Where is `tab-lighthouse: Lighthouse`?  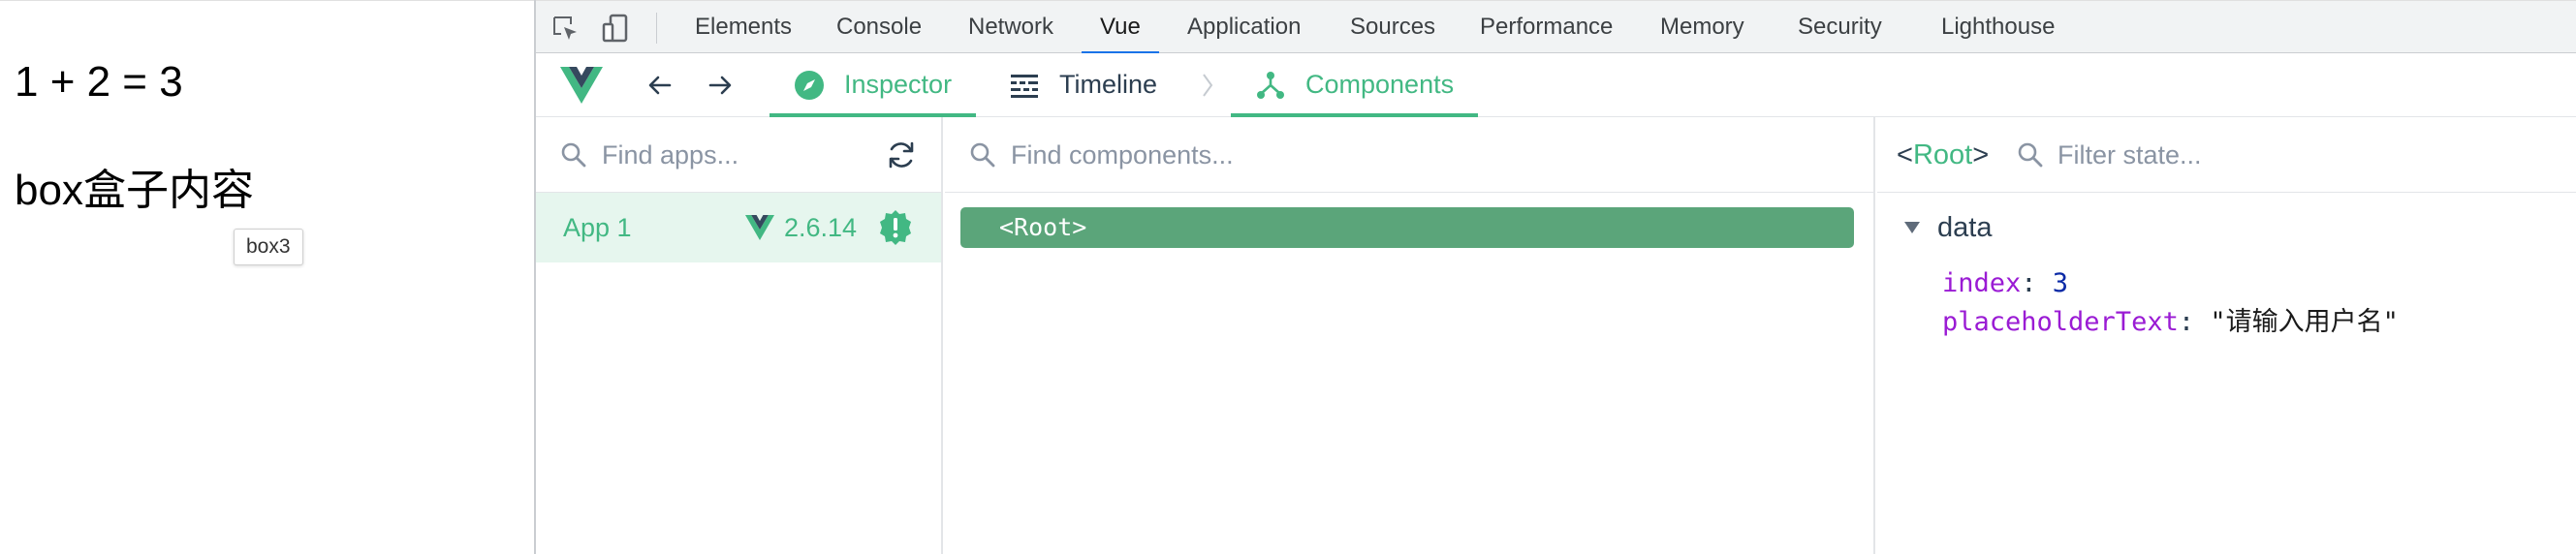
tab-lighthouse: Lighthouse is located at coordinates (1997, 27).